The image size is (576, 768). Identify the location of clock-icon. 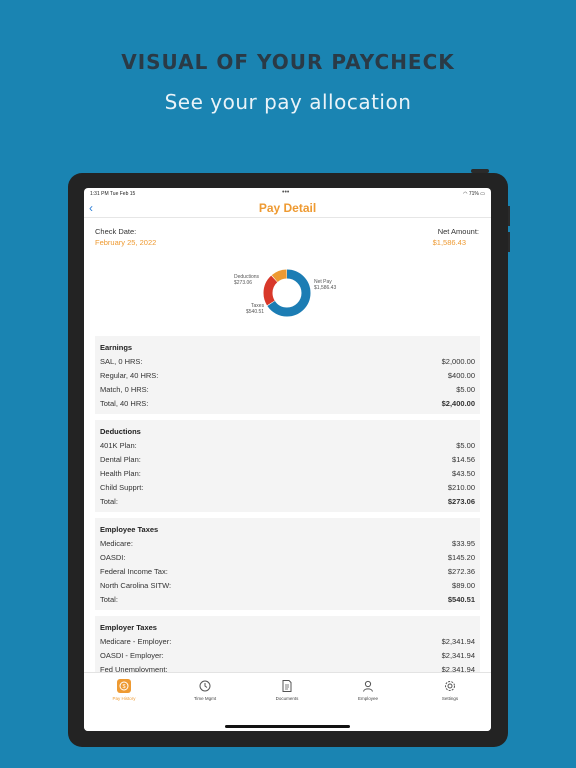
(205, 686).